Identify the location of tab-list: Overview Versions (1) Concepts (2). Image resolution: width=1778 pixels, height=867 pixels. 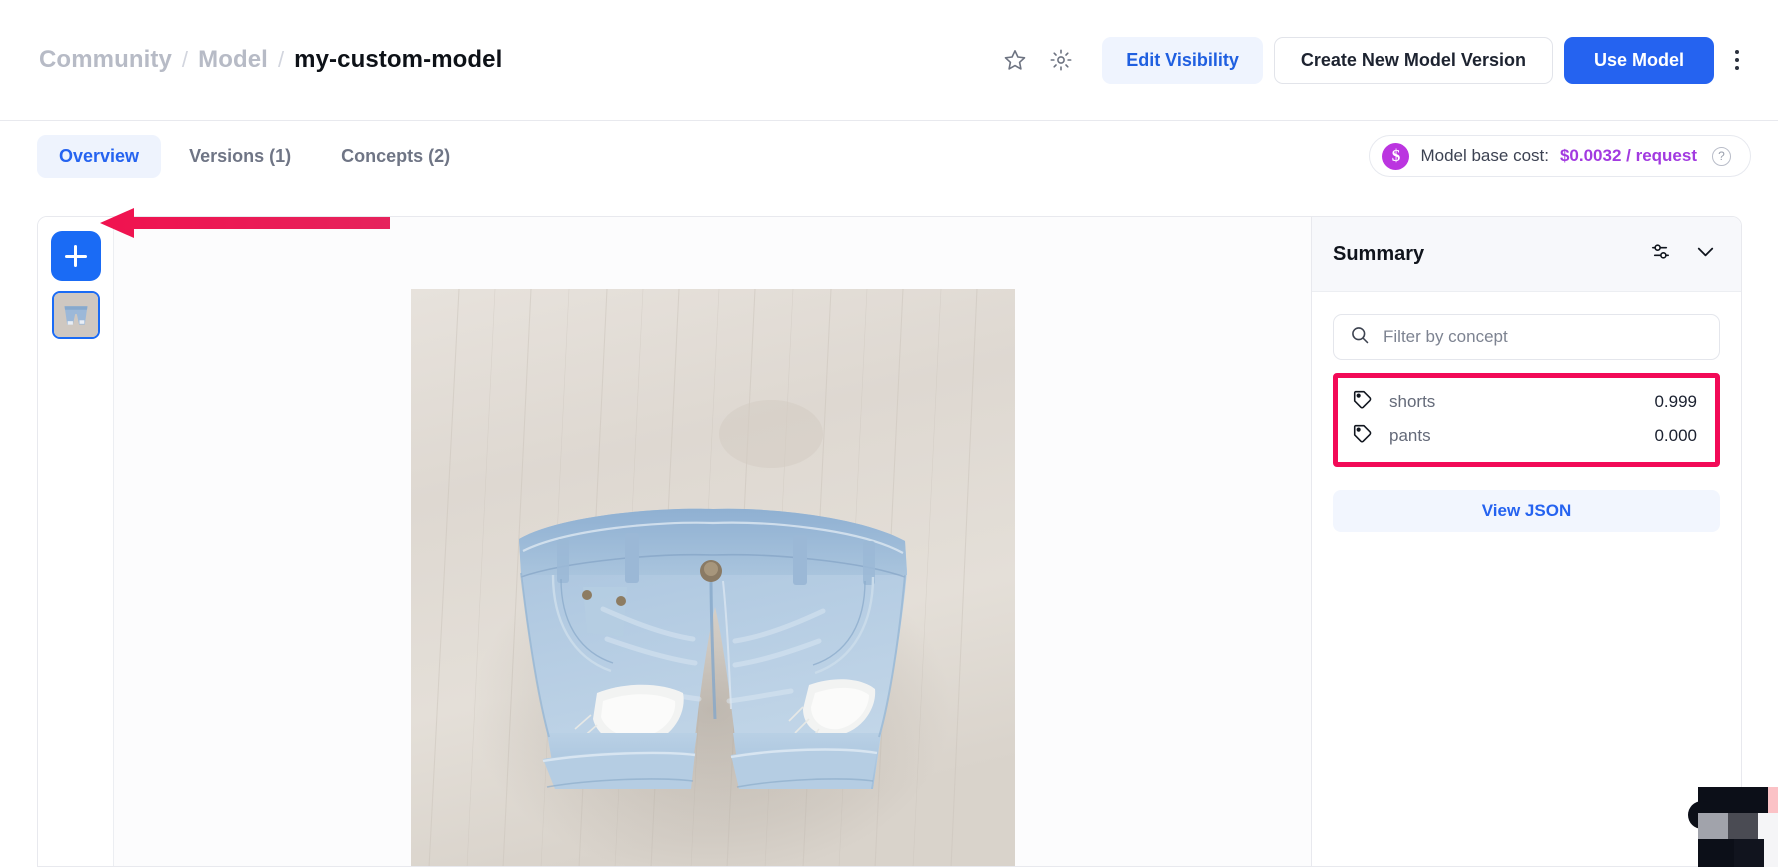
(254, 156).